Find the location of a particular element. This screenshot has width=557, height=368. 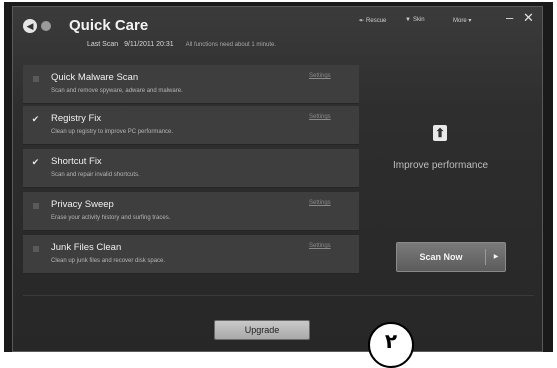

scan-duration-note: All functions need about 1 minute. is located at coordinates (231, 45).